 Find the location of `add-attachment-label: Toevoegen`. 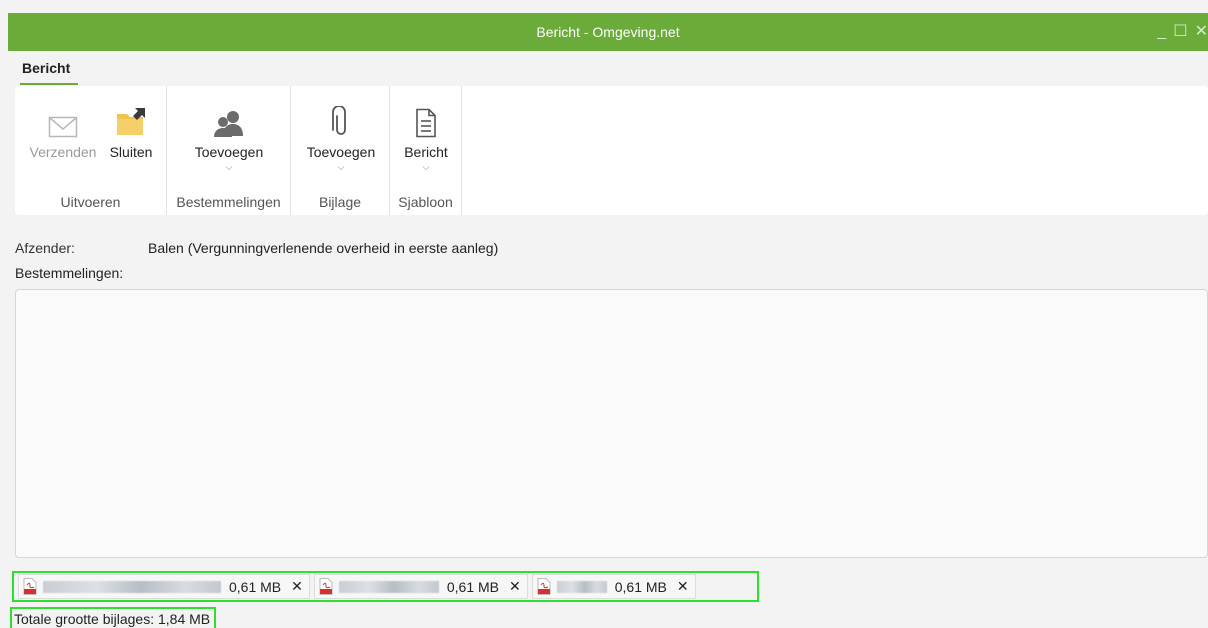

add-attachment-label: Toevoegen is located at coordinates (341, 152).